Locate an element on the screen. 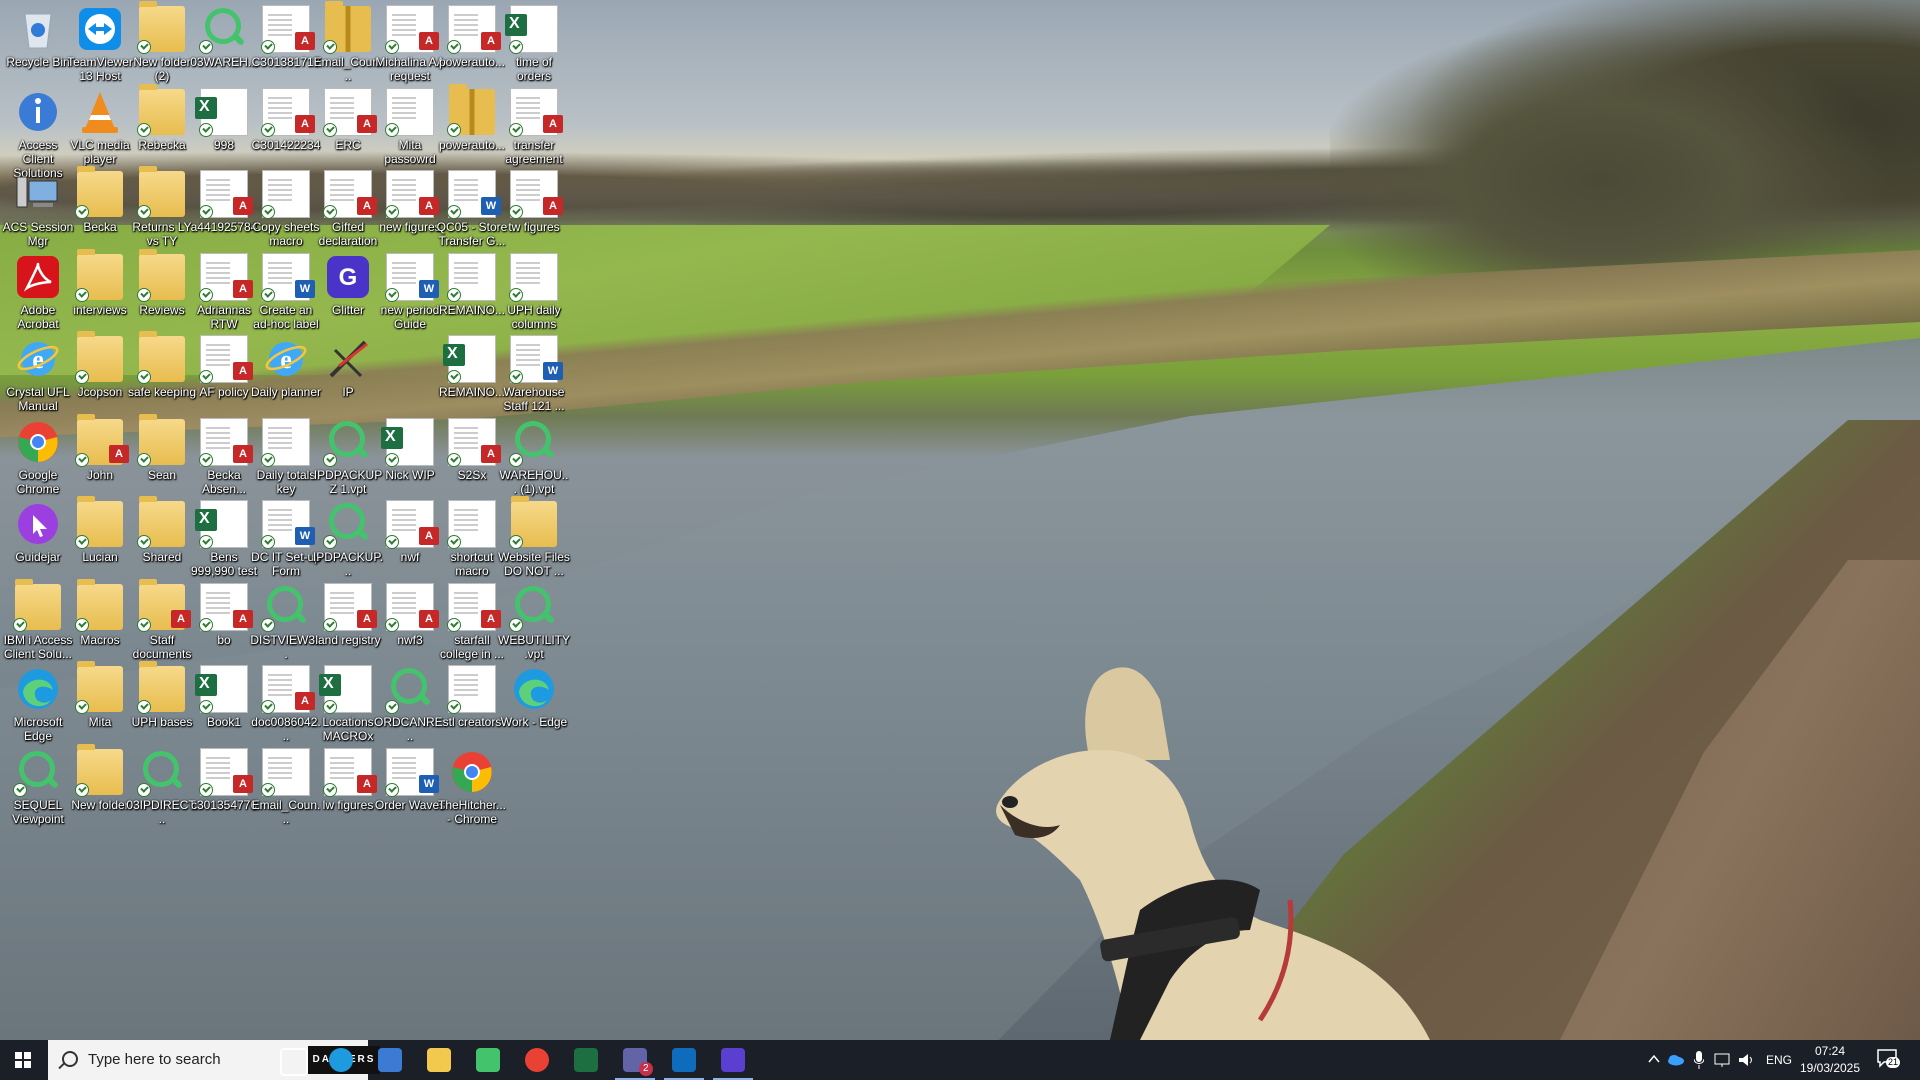 The height and width of the screenshot is (1080, 1920). taskbar-teams-button: 2 is located at coordinates (635, 1060).